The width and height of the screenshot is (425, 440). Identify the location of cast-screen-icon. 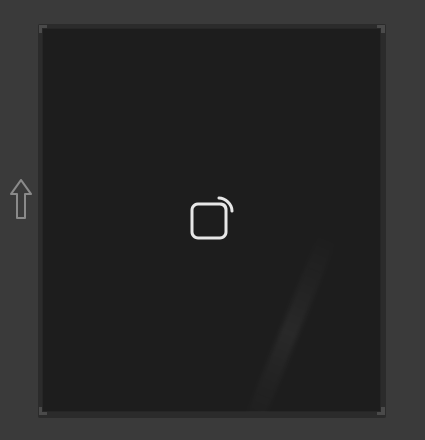
(212, 220).